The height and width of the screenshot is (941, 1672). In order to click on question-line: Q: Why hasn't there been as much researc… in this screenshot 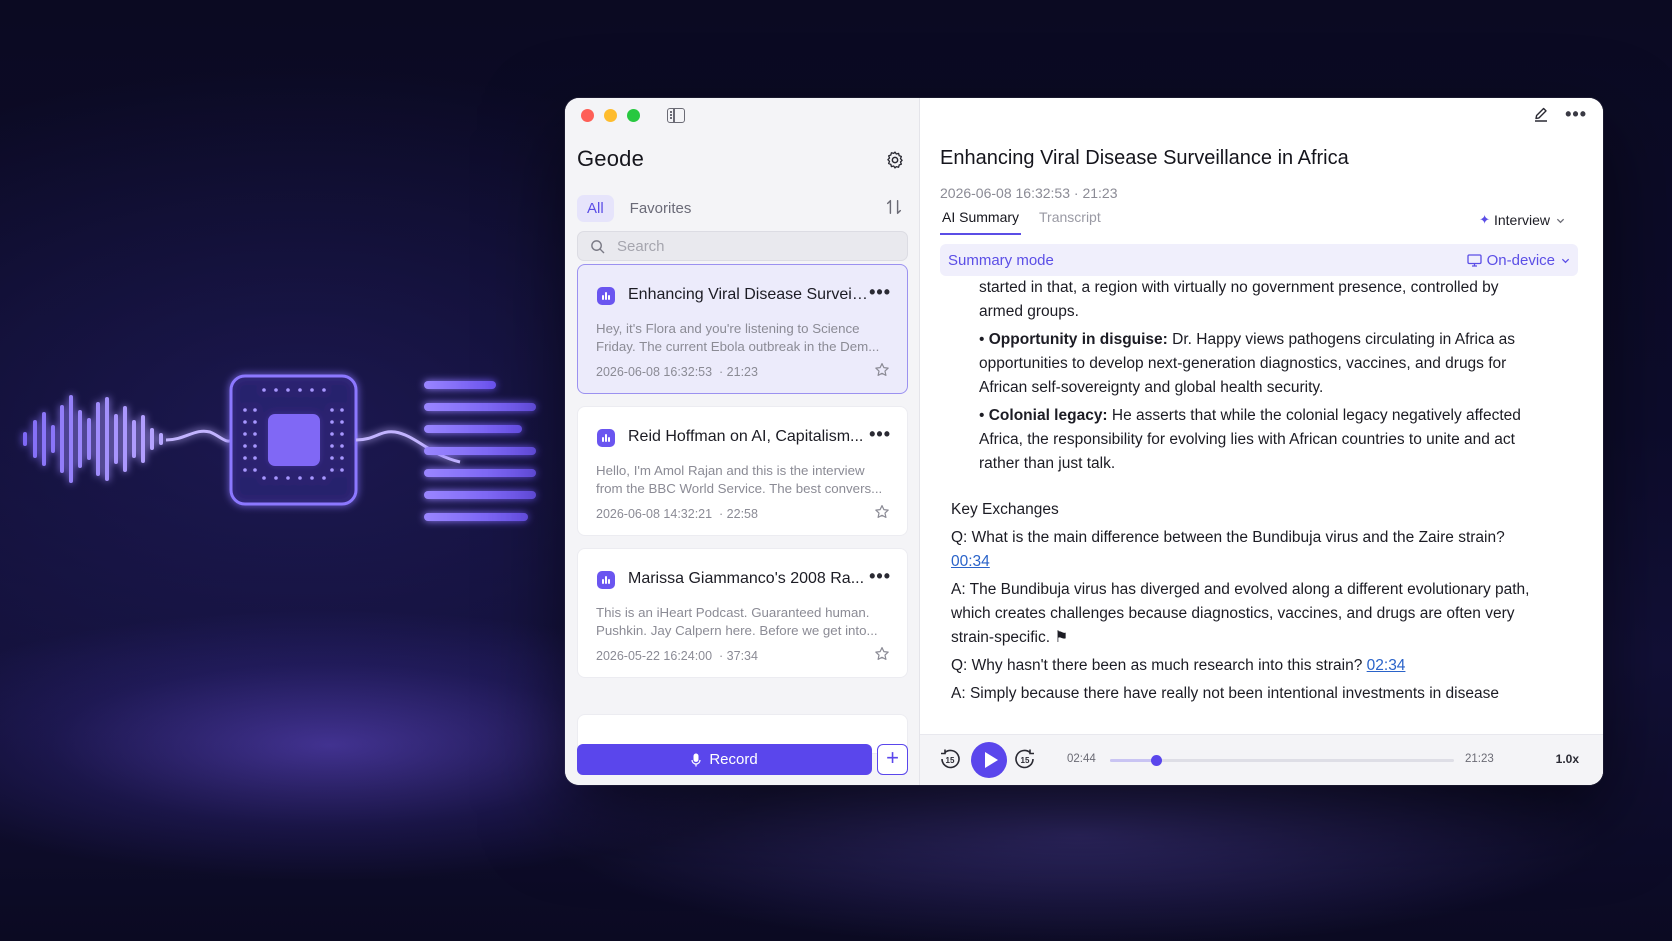, I will do `click(1178, 665)`.